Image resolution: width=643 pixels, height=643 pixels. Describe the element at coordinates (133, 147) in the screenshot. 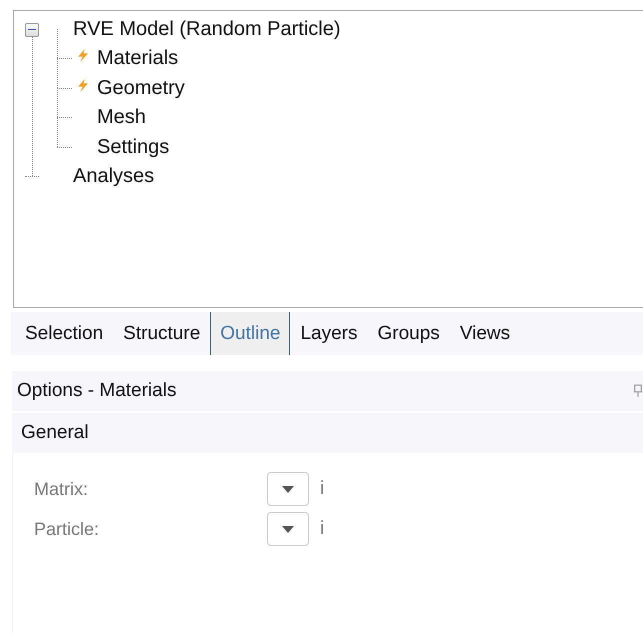

I see `tree-item: Settings` at that location.